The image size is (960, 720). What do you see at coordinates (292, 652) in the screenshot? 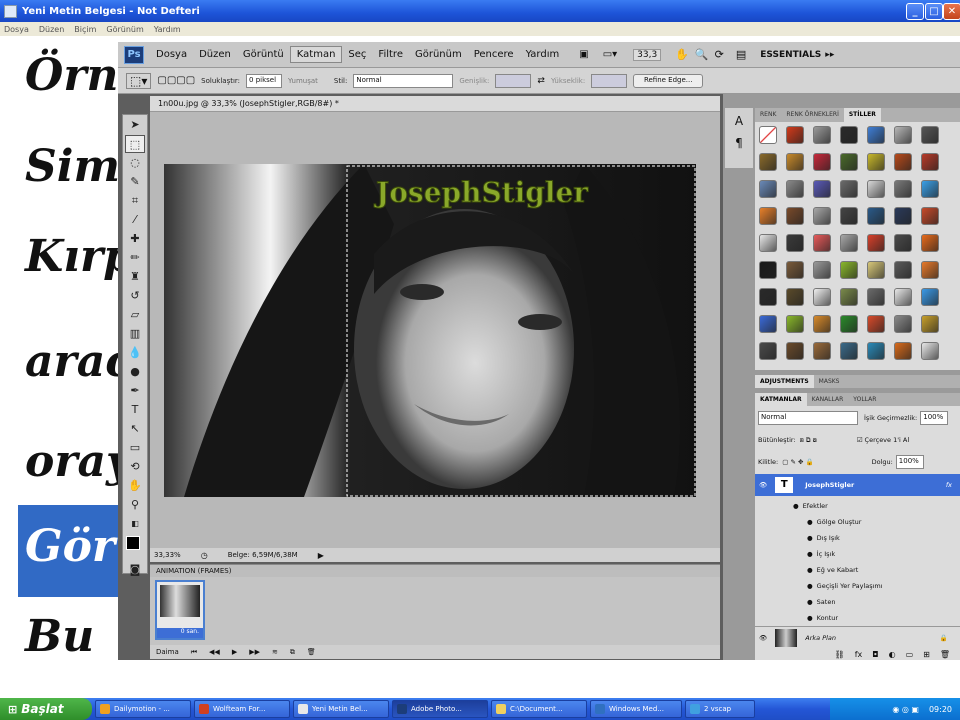
I see `duplicate-frame-icon: ⧉` at bounding box center [292, 652].